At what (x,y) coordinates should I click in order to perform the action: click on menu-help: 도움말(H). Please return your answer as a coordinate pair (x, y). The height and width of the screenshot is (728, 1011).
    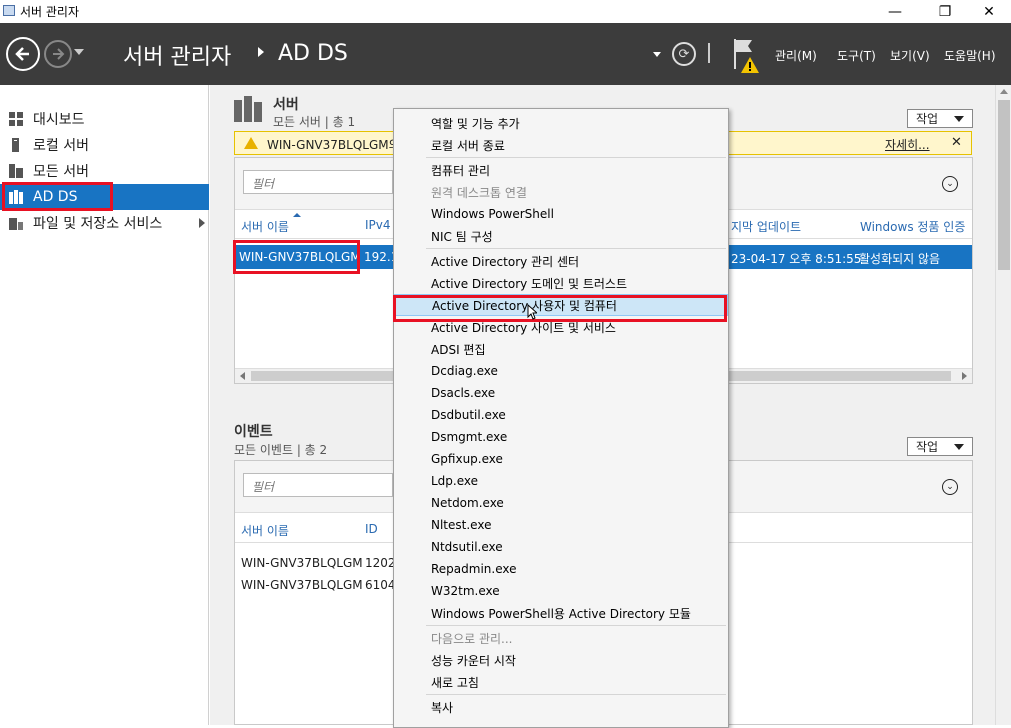
    Looking at the image, I should click on (970, 55).